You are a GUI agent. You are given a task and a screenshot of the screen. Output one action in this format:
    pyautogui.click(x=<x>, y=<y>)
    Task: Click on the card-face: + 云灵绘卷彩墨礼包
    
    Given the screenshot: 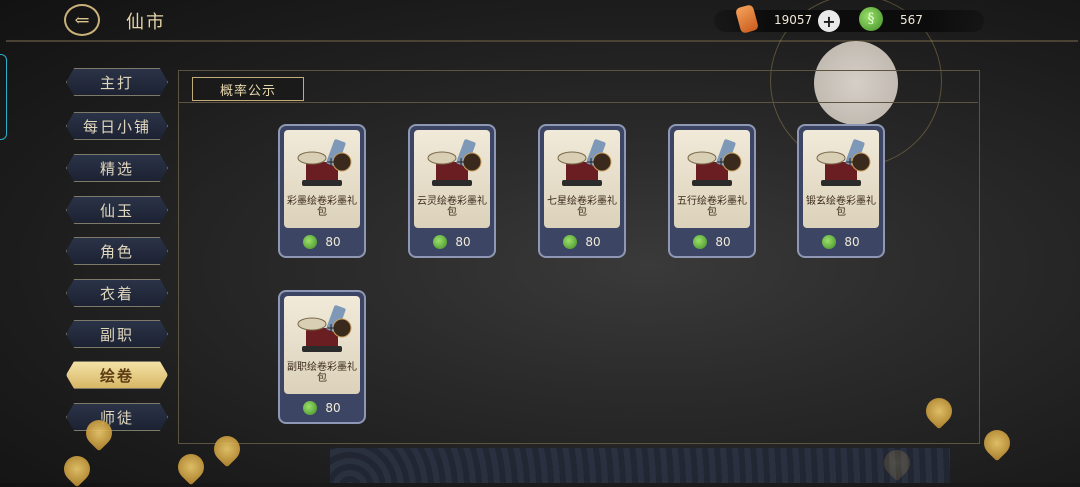 What is the action you would take?
    pyautogui.click(x=452, y=179)
    